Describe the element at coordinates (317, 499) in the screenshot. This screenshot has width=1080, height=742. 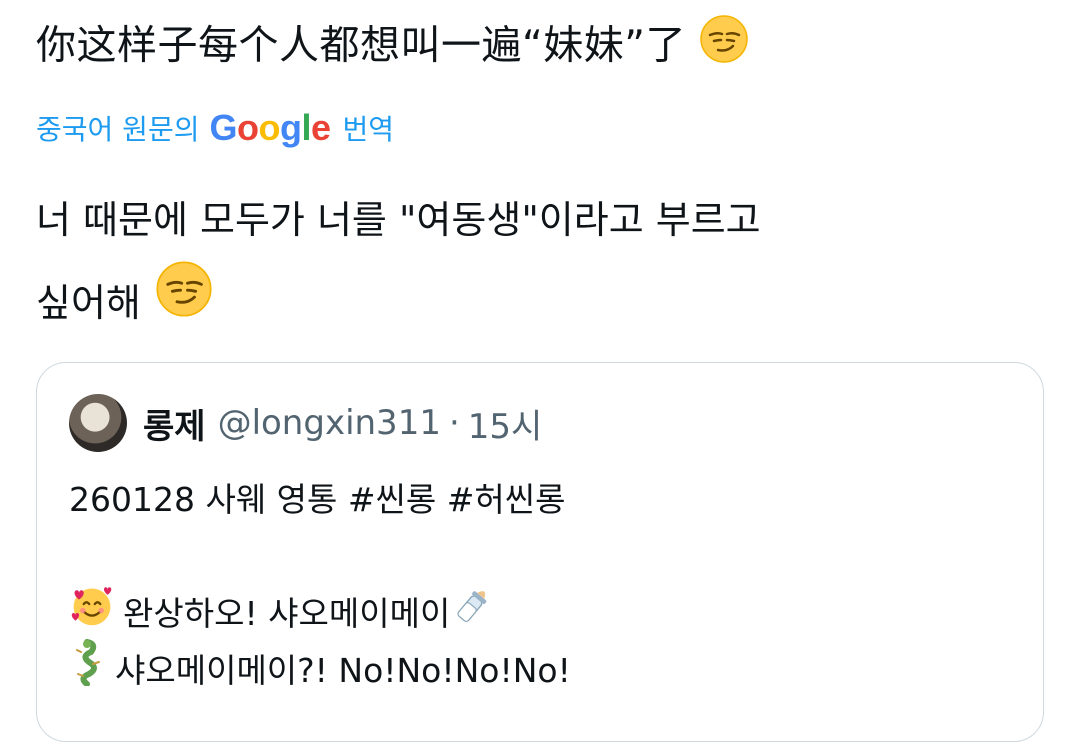
I see `quoted-line-text: 260128 사웨 영통 #씬롱 #허씬롱` at that location.